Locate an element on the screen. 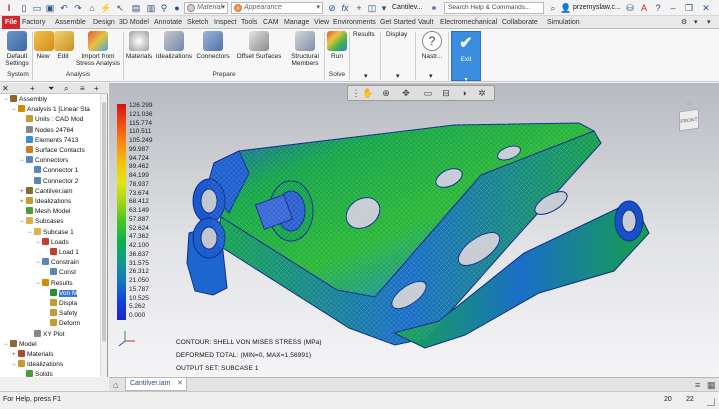  tree-item-constrain: − Constrain is located at coordinates (57, 263).